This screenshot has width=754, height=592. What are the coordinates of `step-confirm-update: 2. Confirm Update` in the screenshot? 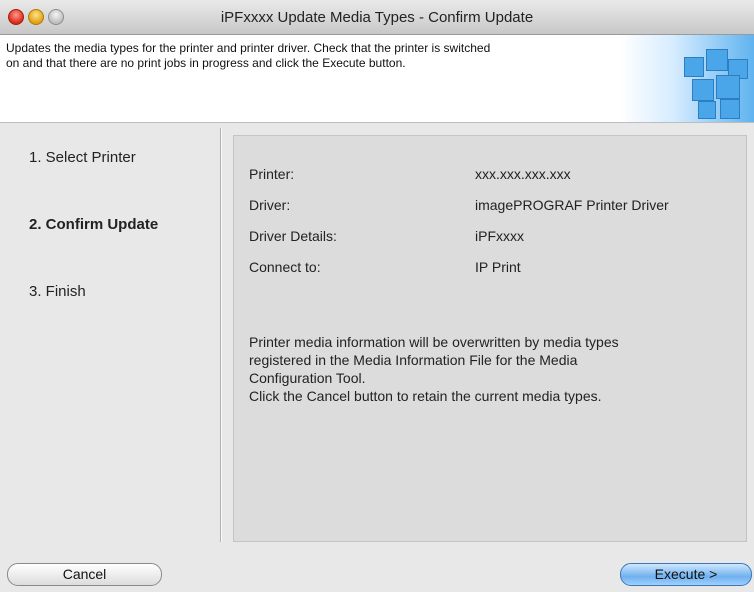 It's located at (94, 224).